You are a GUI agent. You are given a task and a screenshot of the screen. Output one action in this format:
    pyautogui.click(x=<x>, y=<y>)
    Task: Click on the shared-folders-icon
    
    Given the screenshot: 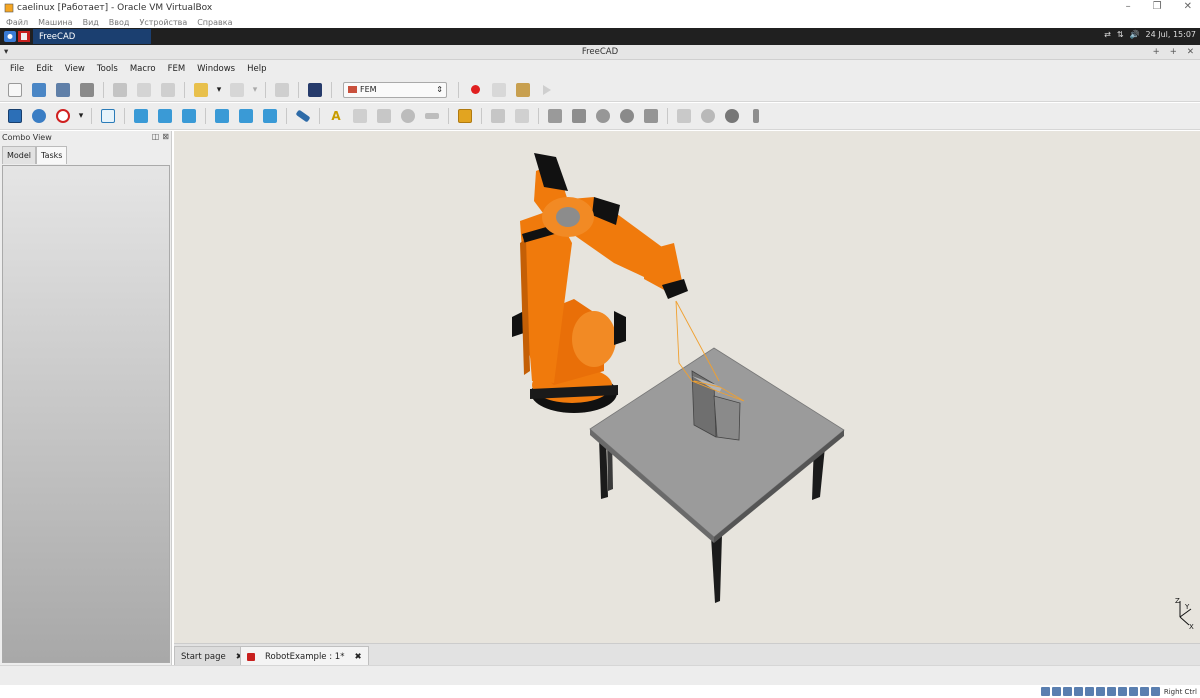 What is the action you would take?
    pyautogui.click(x=1100, y=691)
    